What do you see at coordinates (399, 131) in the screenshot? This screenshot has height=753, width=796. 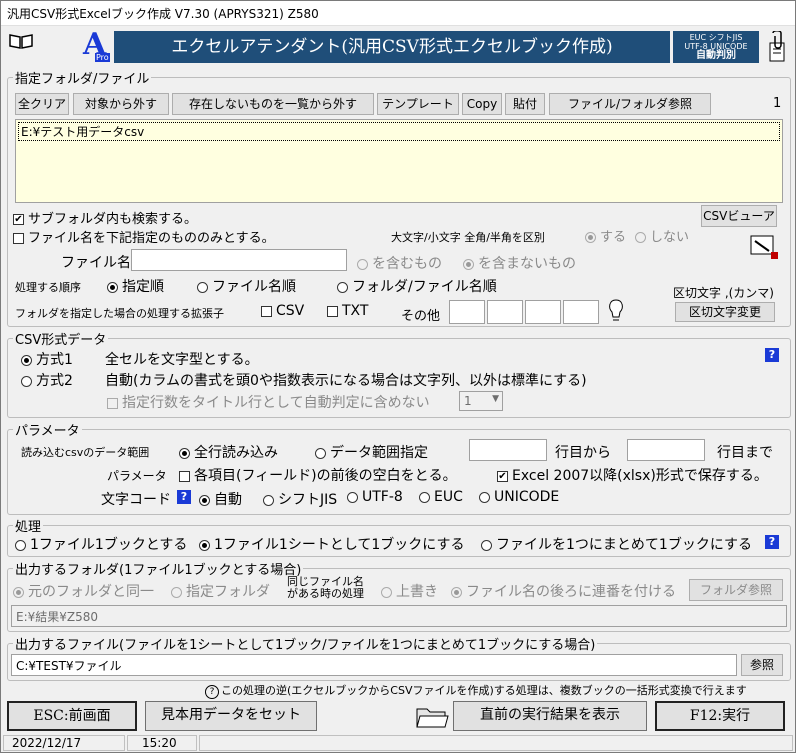 I see `file-list-item: E:¥テスト用データcsv` at bounding box center [399, 131].